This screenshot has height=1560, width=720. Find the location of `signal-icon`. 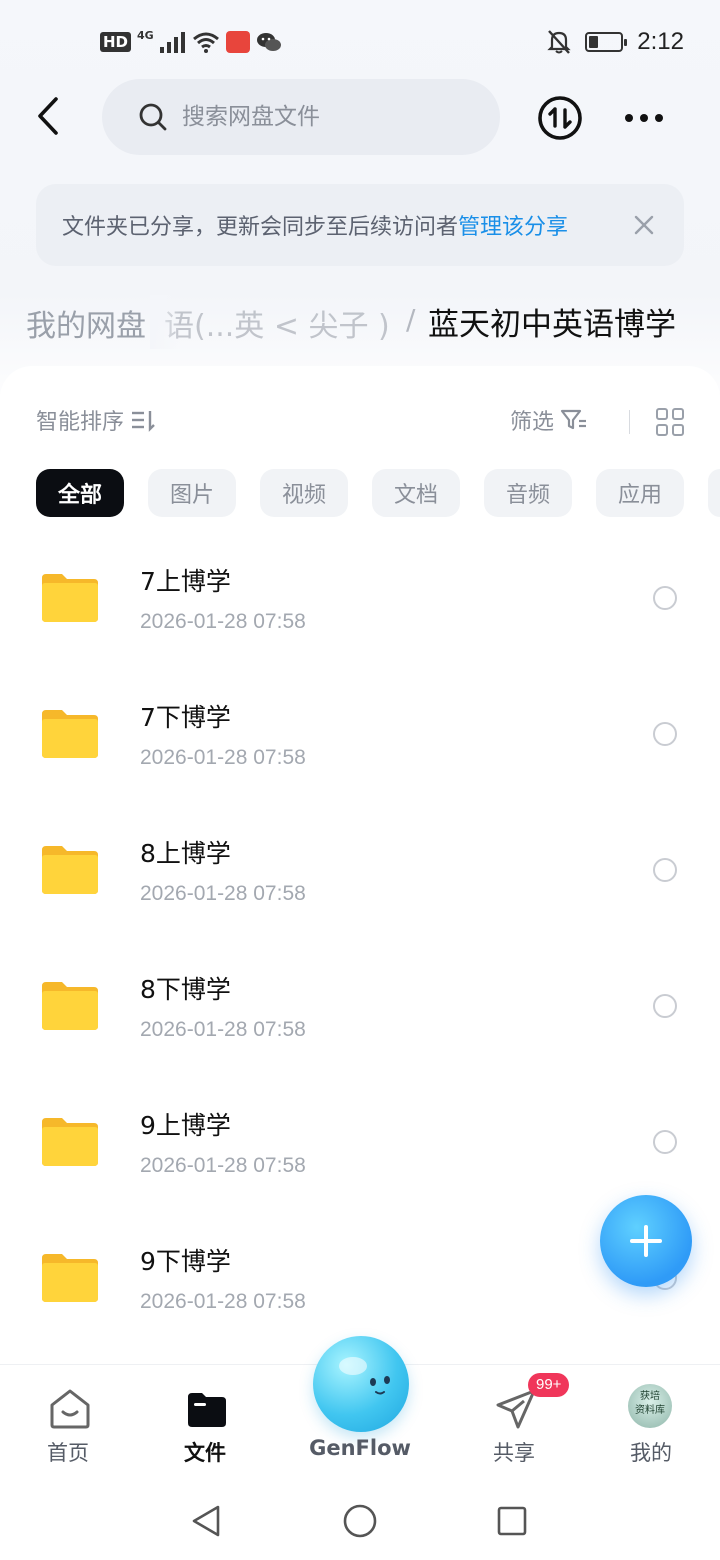

signal-icon is located at coordinates (172, 42).